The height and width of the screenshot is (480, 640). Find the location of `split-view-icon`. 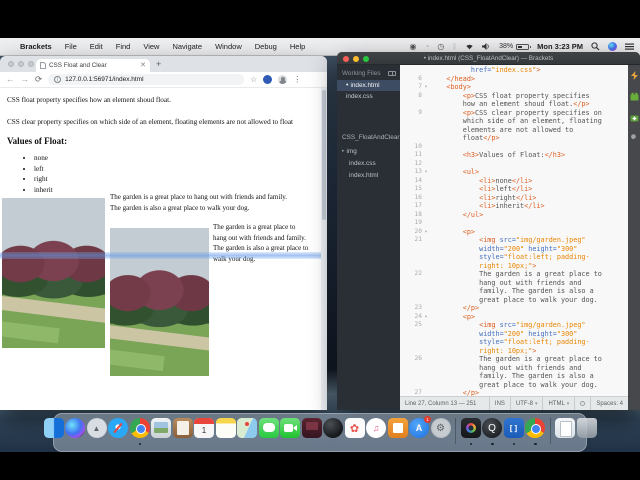

split-view-icon is located at coordinates (392, 73).